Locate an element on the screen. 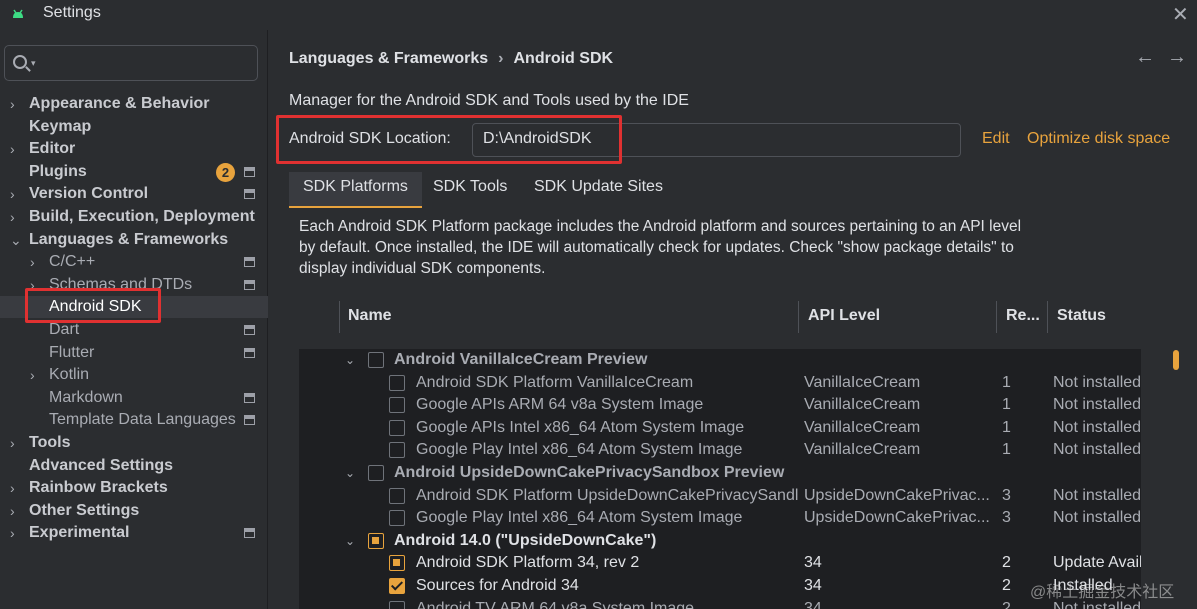  notification-badge: 2 is located at coordinates (225, 172).